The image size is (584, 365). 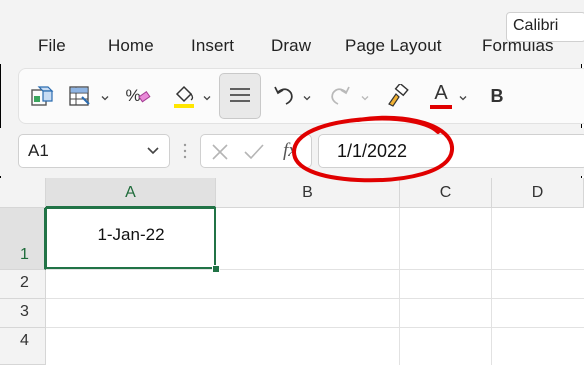 I want to click on row-header-4: 4, so click(x=23, y=346).